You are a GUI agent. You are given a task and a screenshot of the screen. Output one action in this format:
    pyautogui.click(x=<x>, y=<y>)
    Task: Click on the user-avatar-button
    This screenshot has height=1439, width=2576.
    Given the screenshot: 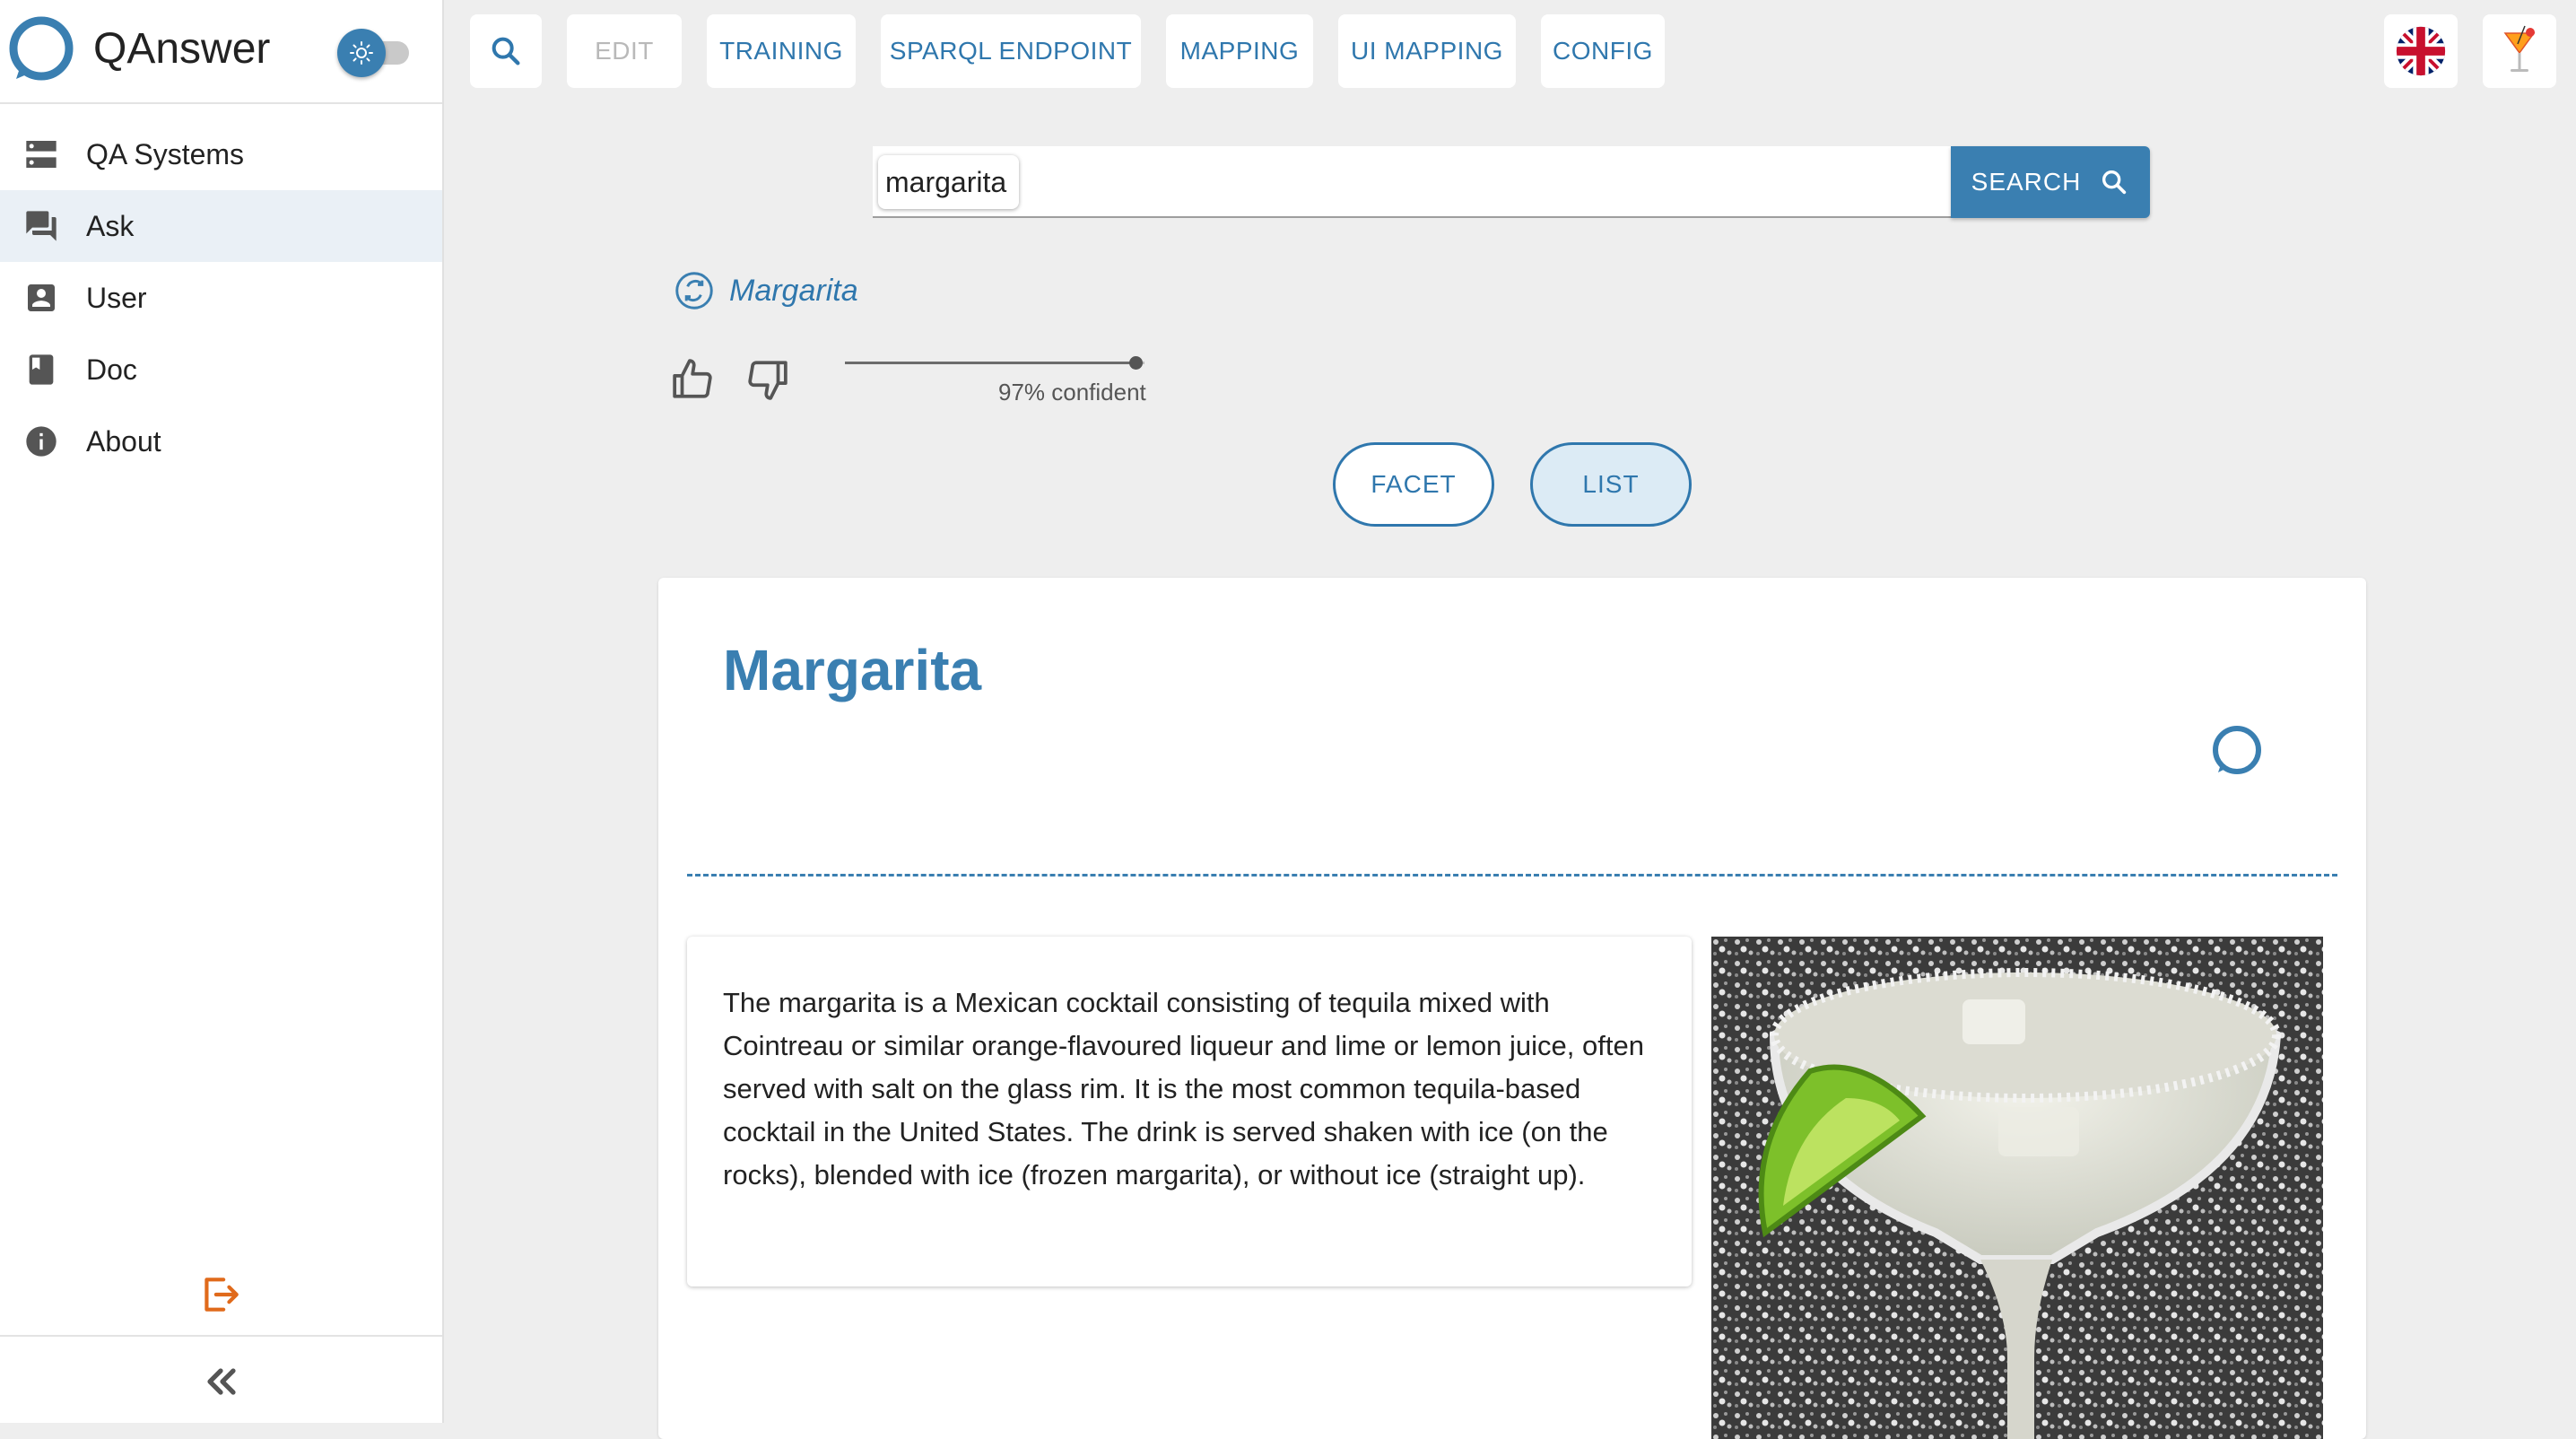 What is the action you would take?
    pyautogui.click(x=2519, y=51)
    